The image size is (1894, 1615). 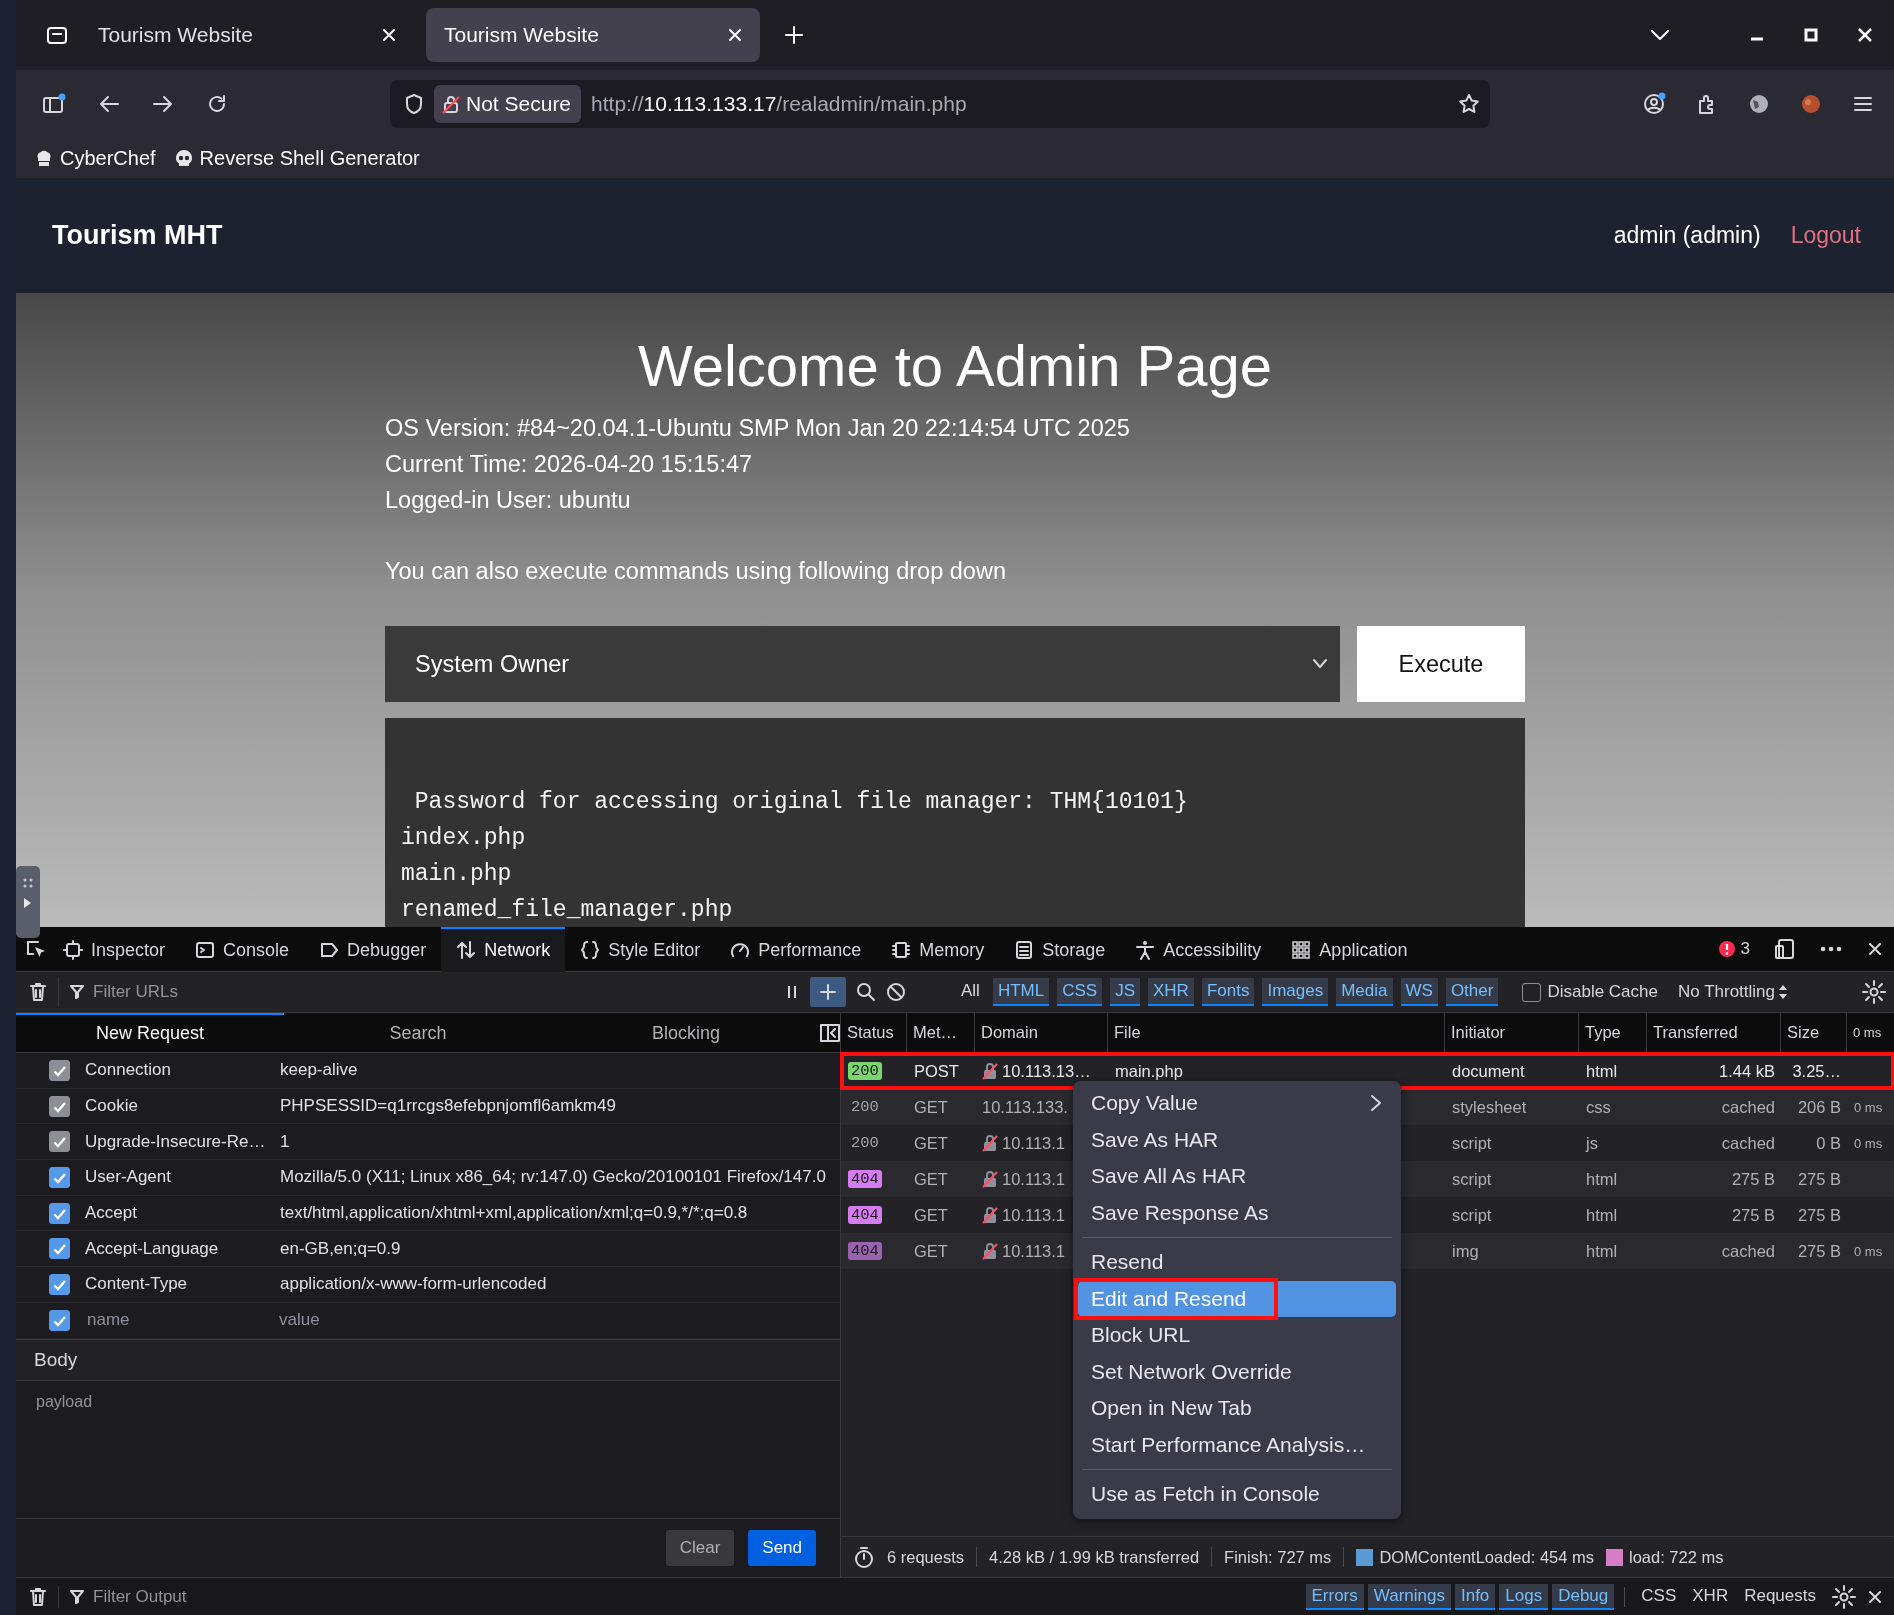 What do you see at coordinates (152, 1248) in the screenshot?
I see `header-name: Accept-Language` at bounding box center [152, 1248].